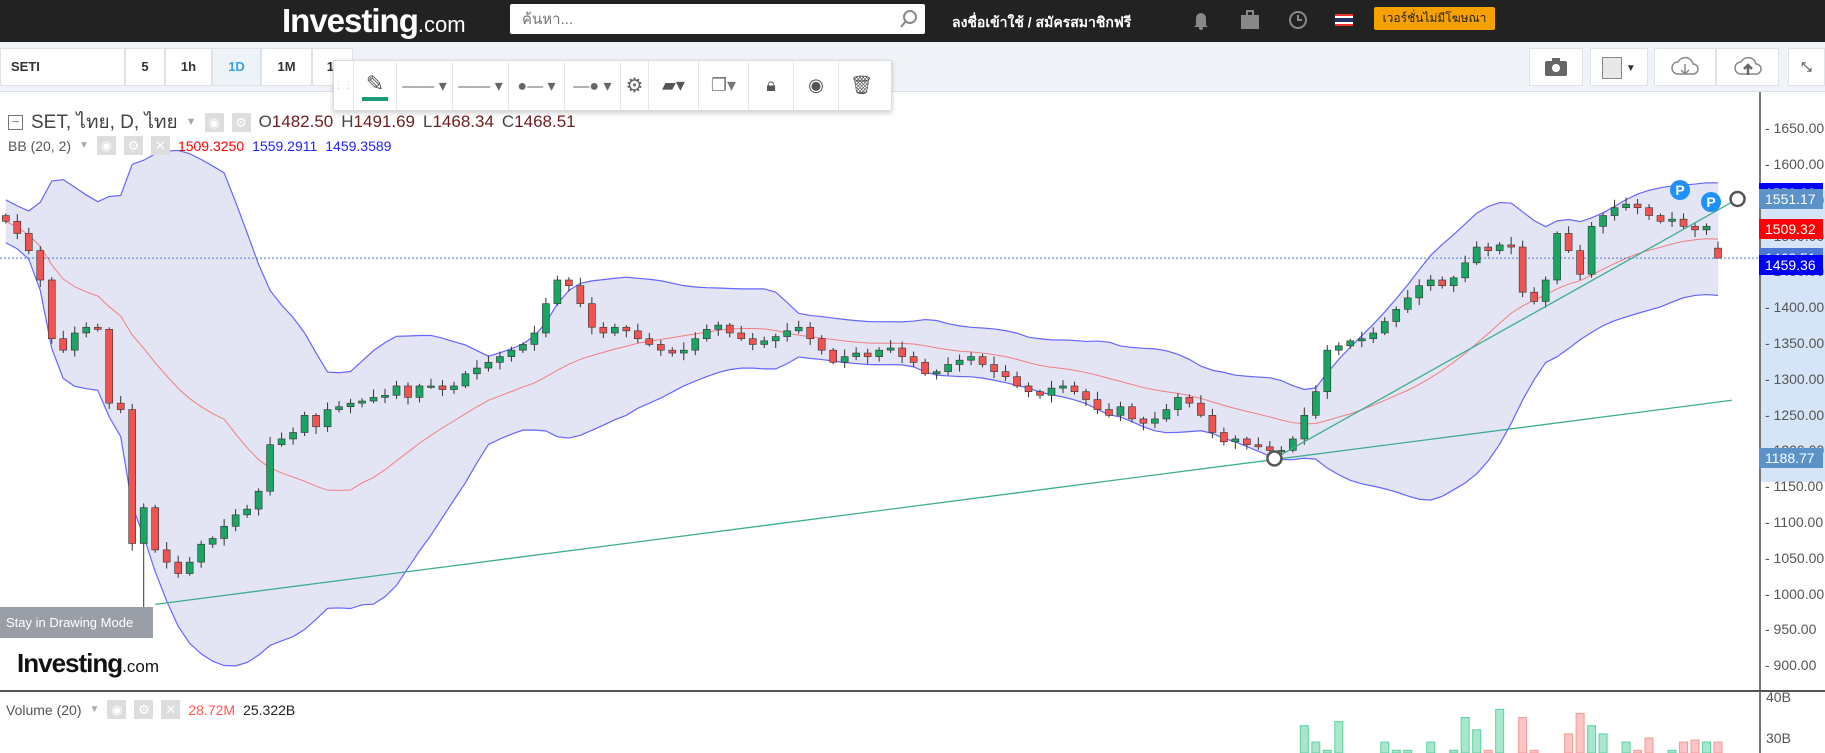  Describe the element at coordinates (1791, 665) in the screenshot. I see `axis-tick: - 900.00` at that location.